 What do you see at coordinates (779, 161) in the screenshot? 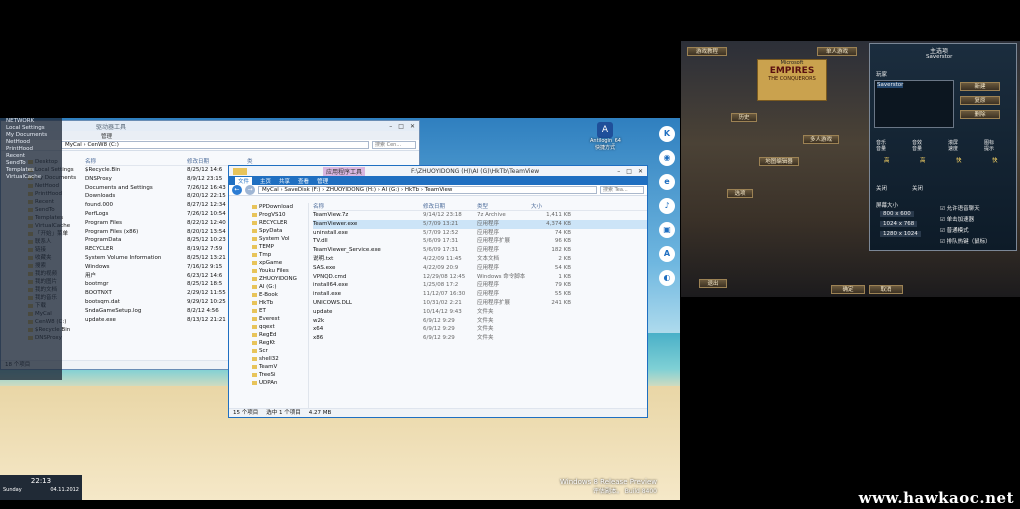
I see `map-editor-button: 地图编辑器` at bounding box center [779, 161].